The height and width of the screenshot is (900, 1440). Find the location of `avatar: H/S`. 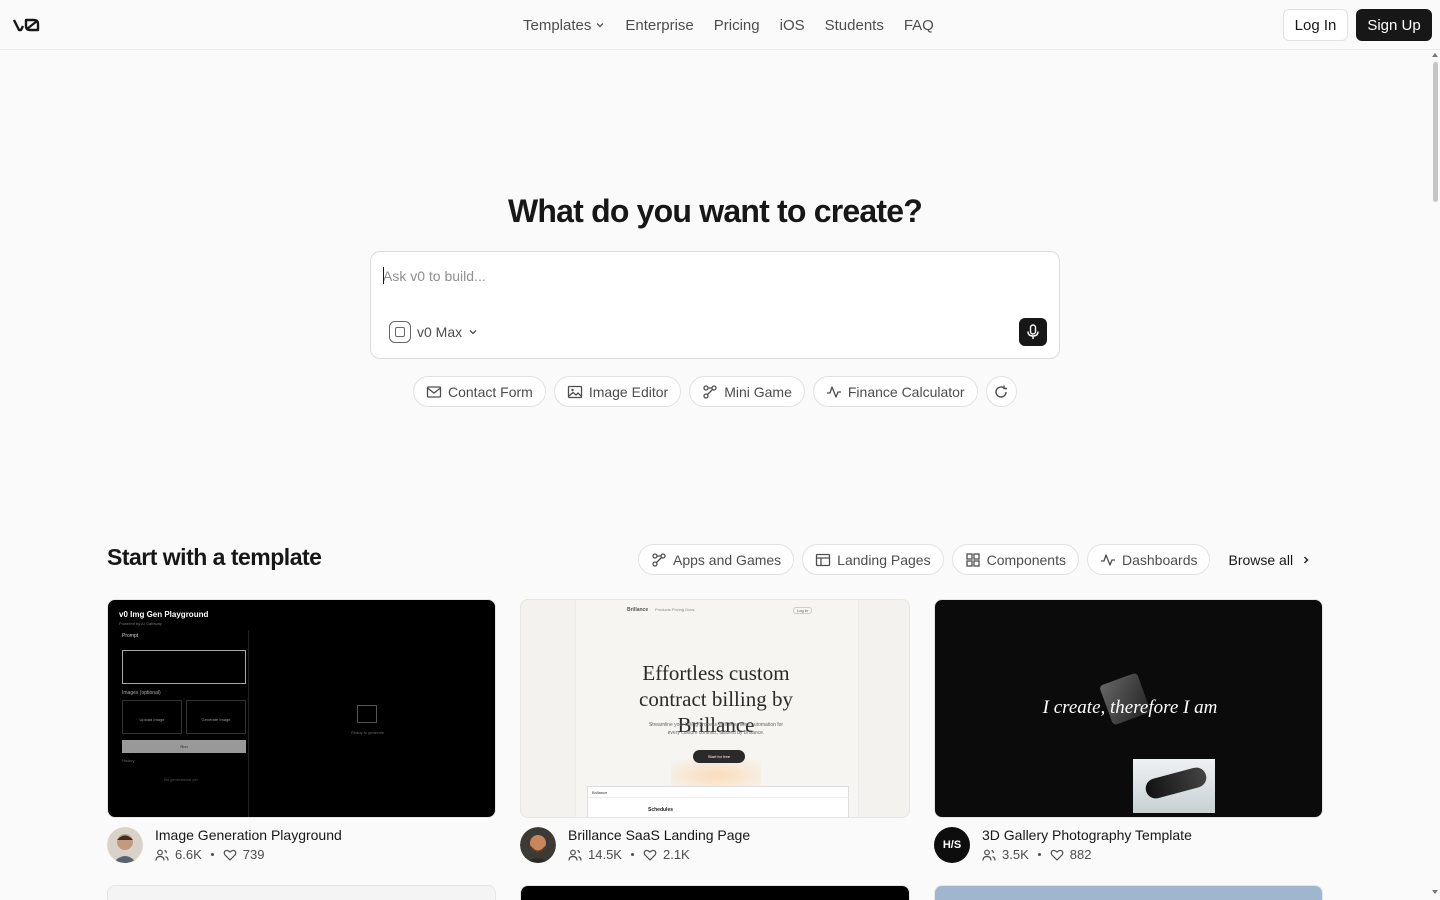

avatar: H/S is located at coordinates (952, 845).